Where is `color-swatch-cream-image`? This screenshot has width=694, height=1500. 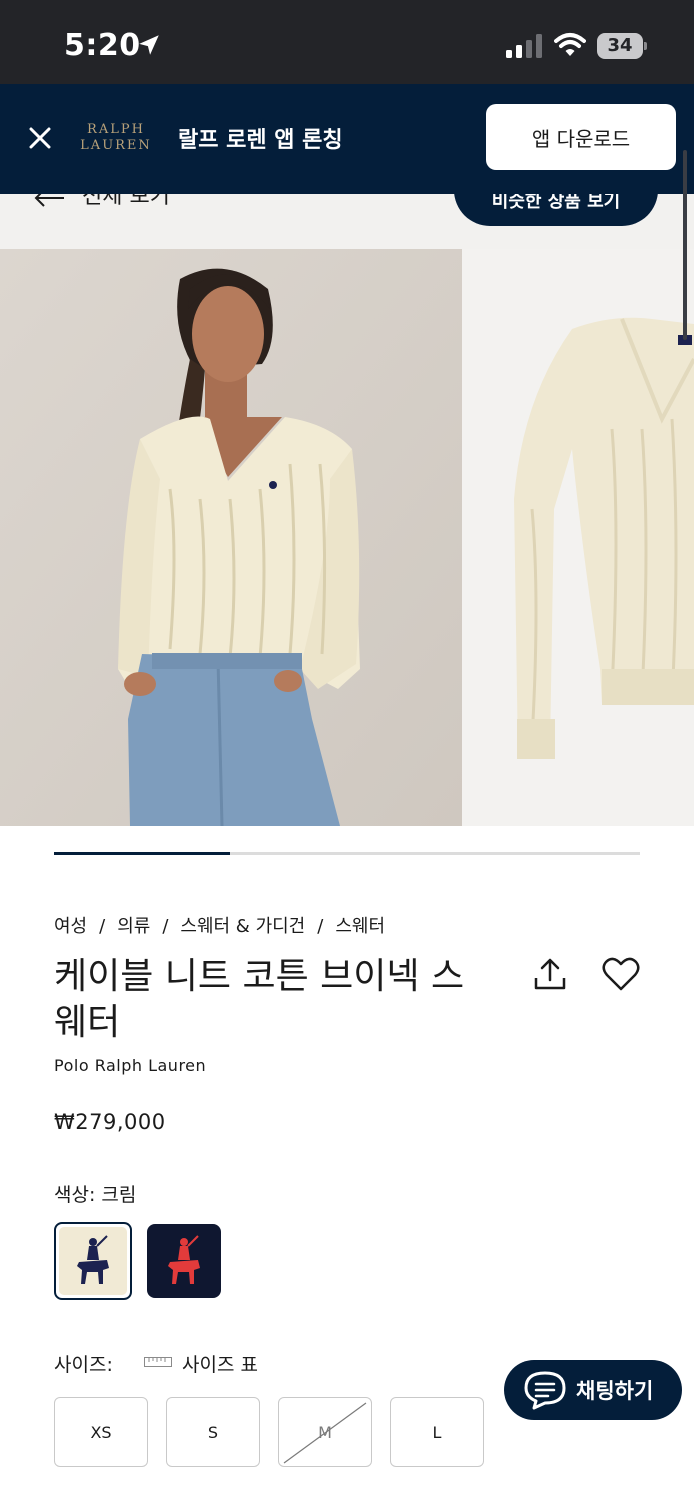
color-swatch-cream-image is located at coordinates (93, 1261).